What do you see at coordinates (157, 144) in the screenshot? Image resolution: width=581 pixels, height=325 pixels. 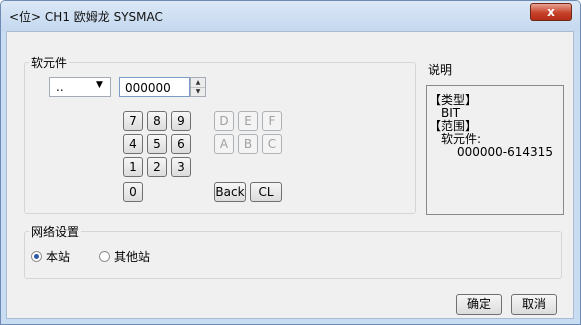 I see `key-5: 5` at bounding box center [157, 144].